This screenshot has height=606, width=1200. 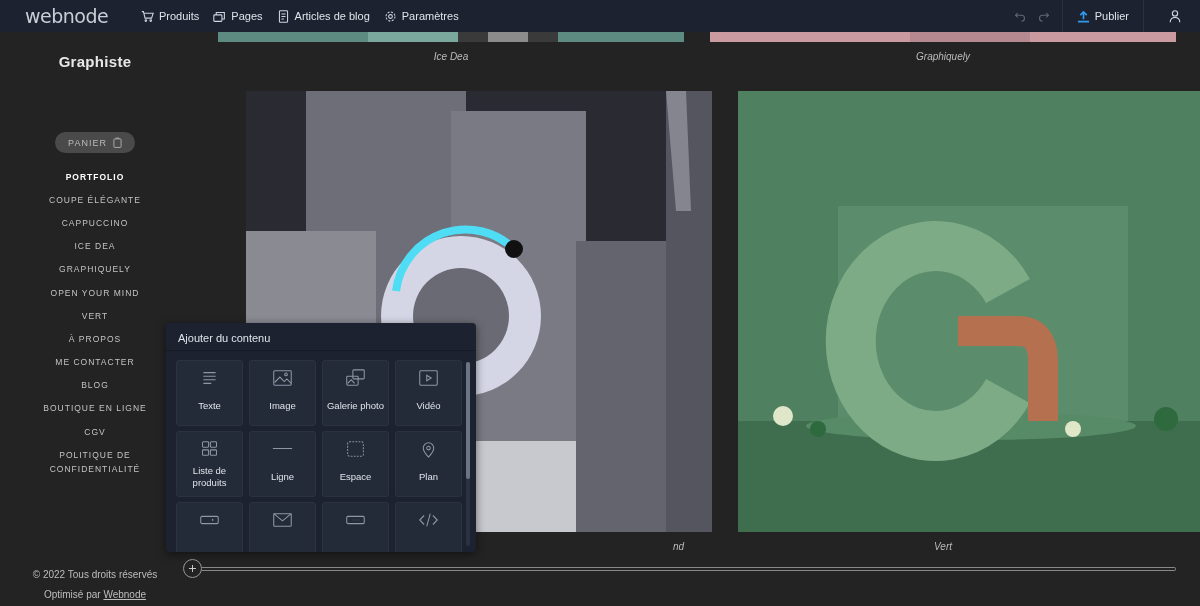 What do you see at coordinates (95, 223) in the screenshot?
I see `nav-link: CAPPUCCINO` at bounding box center [95, 223].